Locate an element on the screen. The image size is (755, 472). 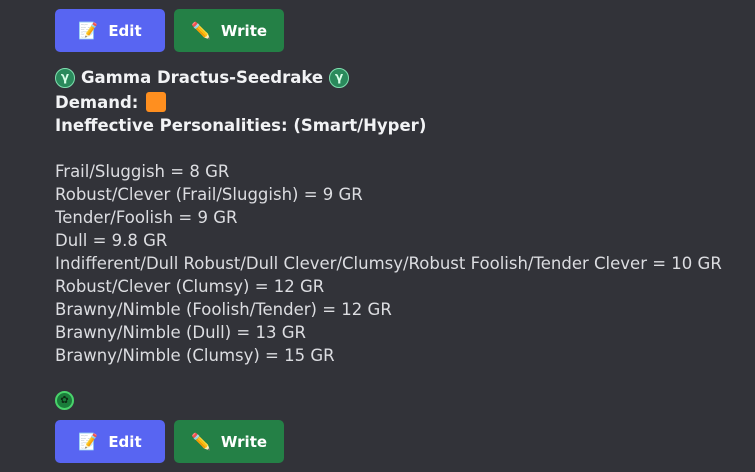
ineffective-personalities: Ineffective Personalities: (Smart/Hyper) is located at coordinates (241, 125).